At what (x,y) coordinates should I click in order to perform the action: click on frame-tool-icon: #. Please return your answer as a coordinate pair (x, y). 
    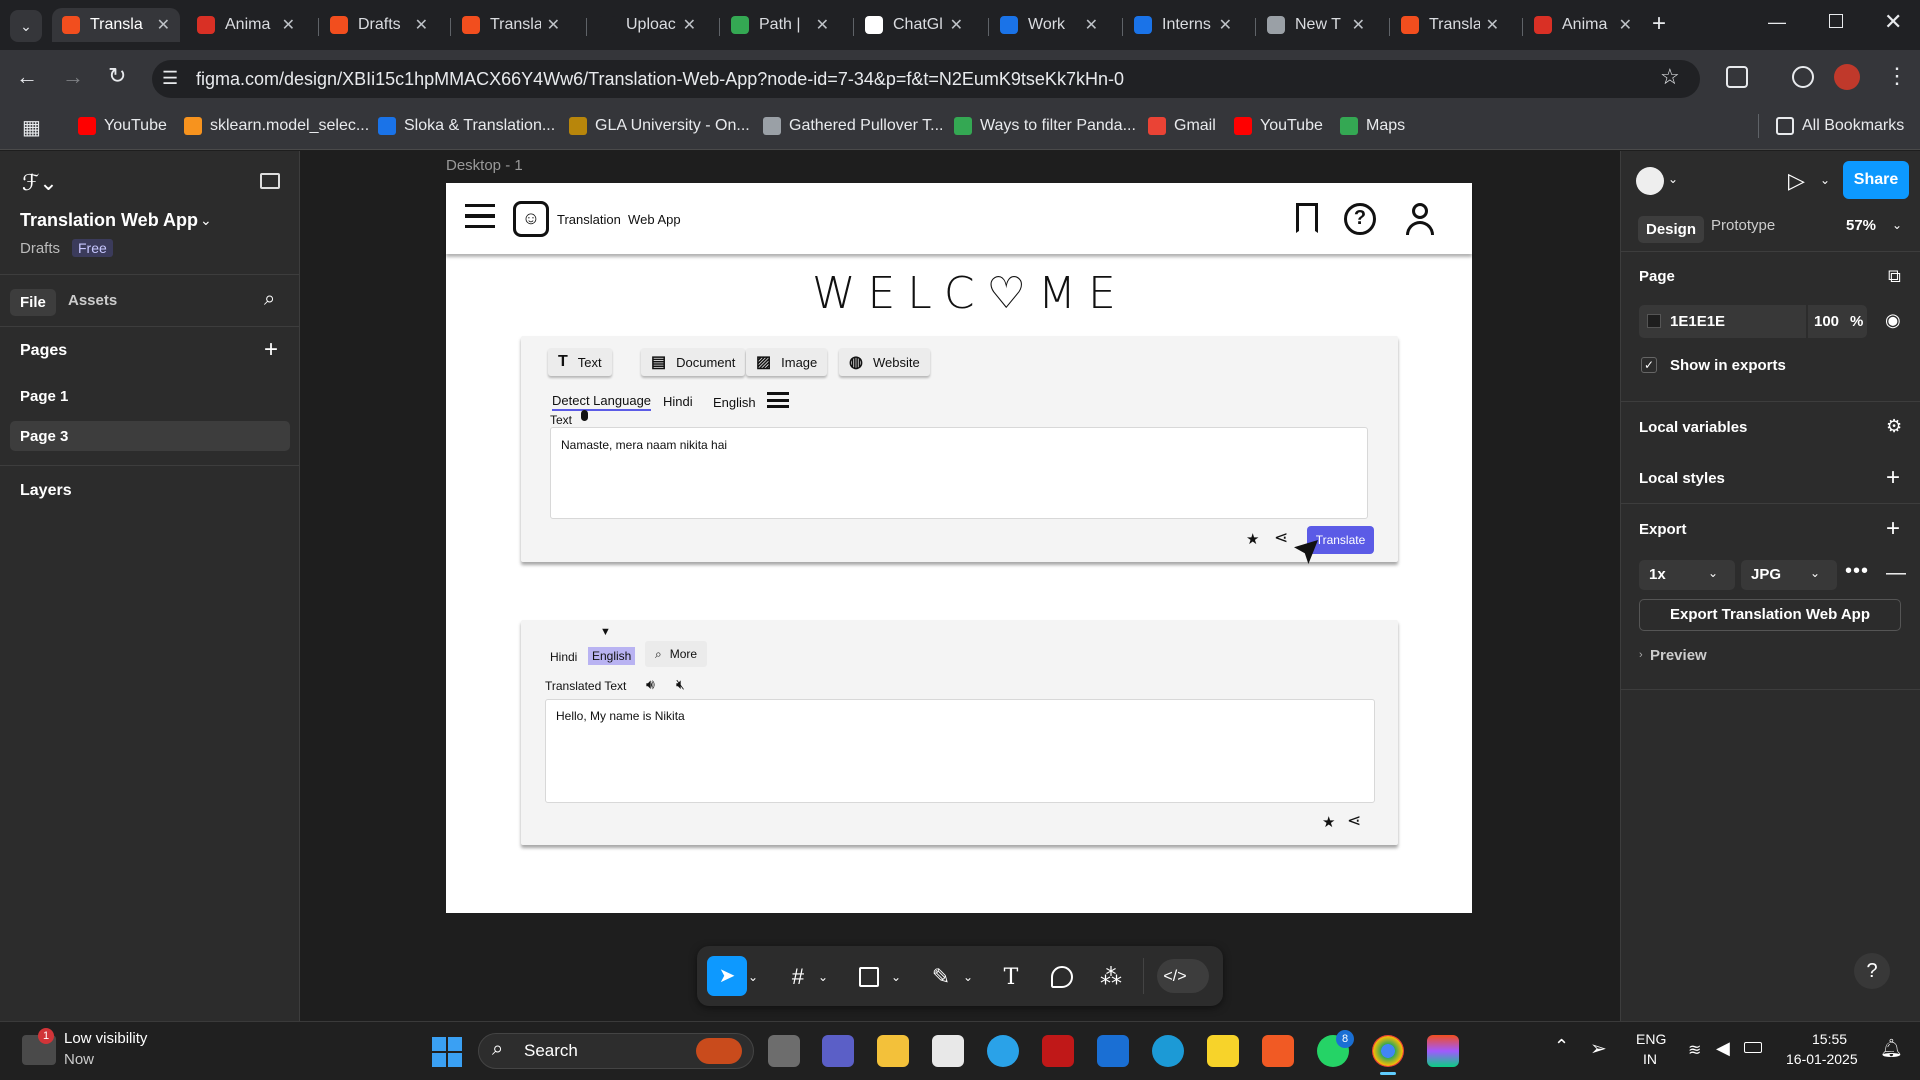
    Looking at the image, I should click on (798, 977).